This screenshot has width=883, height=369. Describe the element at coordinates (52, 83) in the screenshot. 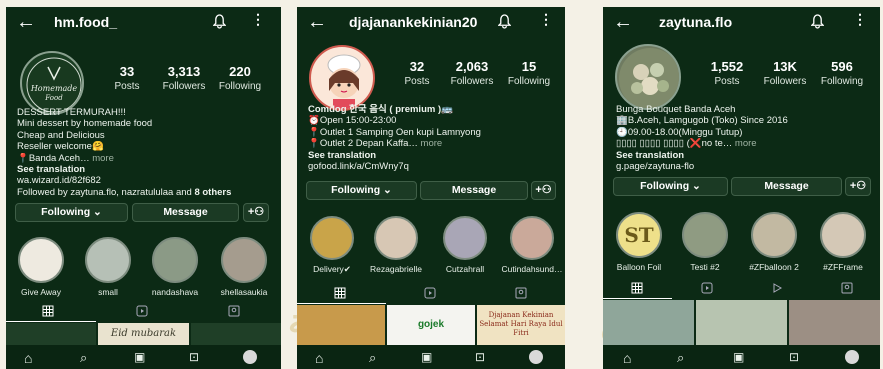

I see `avatar: Homemade Food` at that location.